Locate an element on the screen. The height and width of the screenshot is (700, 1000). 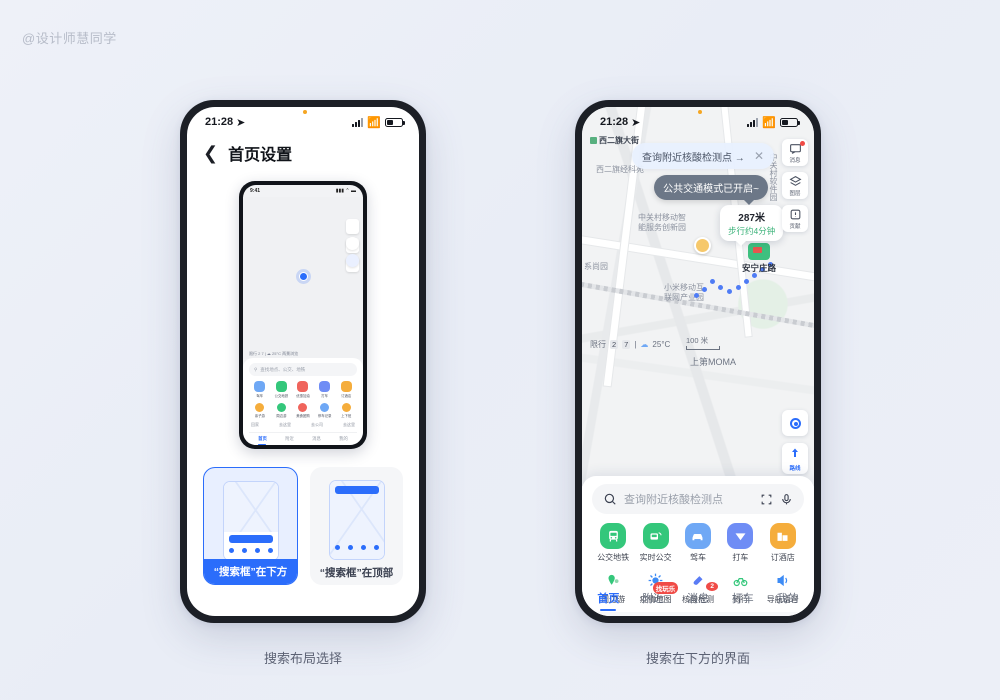
shortcut-taxi: 打车 is located at coordinates (740, 543).